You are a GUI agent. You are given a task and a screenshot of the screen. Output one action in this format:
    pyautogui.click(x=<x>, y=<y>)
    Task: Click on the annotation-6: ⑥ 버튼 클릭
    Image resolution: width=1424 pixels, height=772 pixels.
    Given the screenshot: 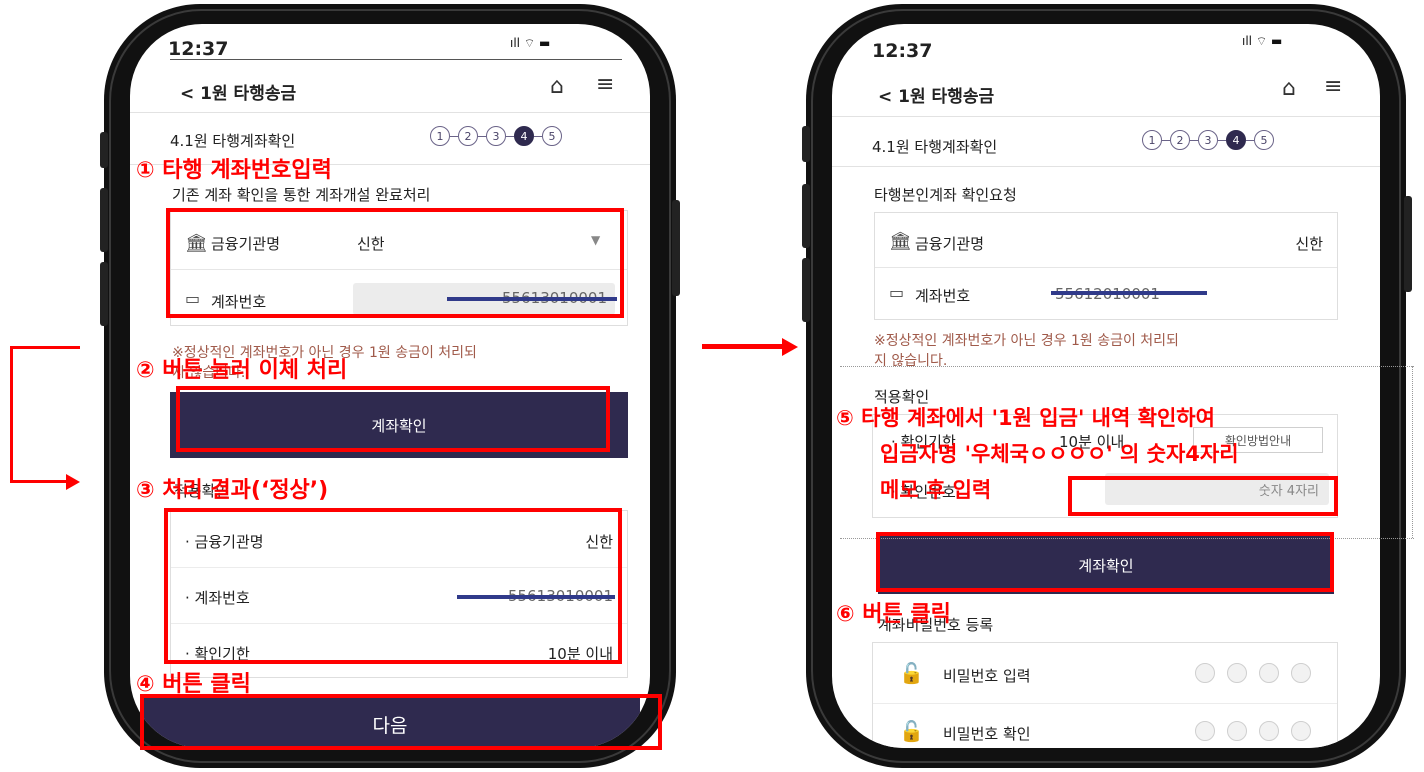 What is the action you would take?
    pyautogui.click(x=893, y=614)
    